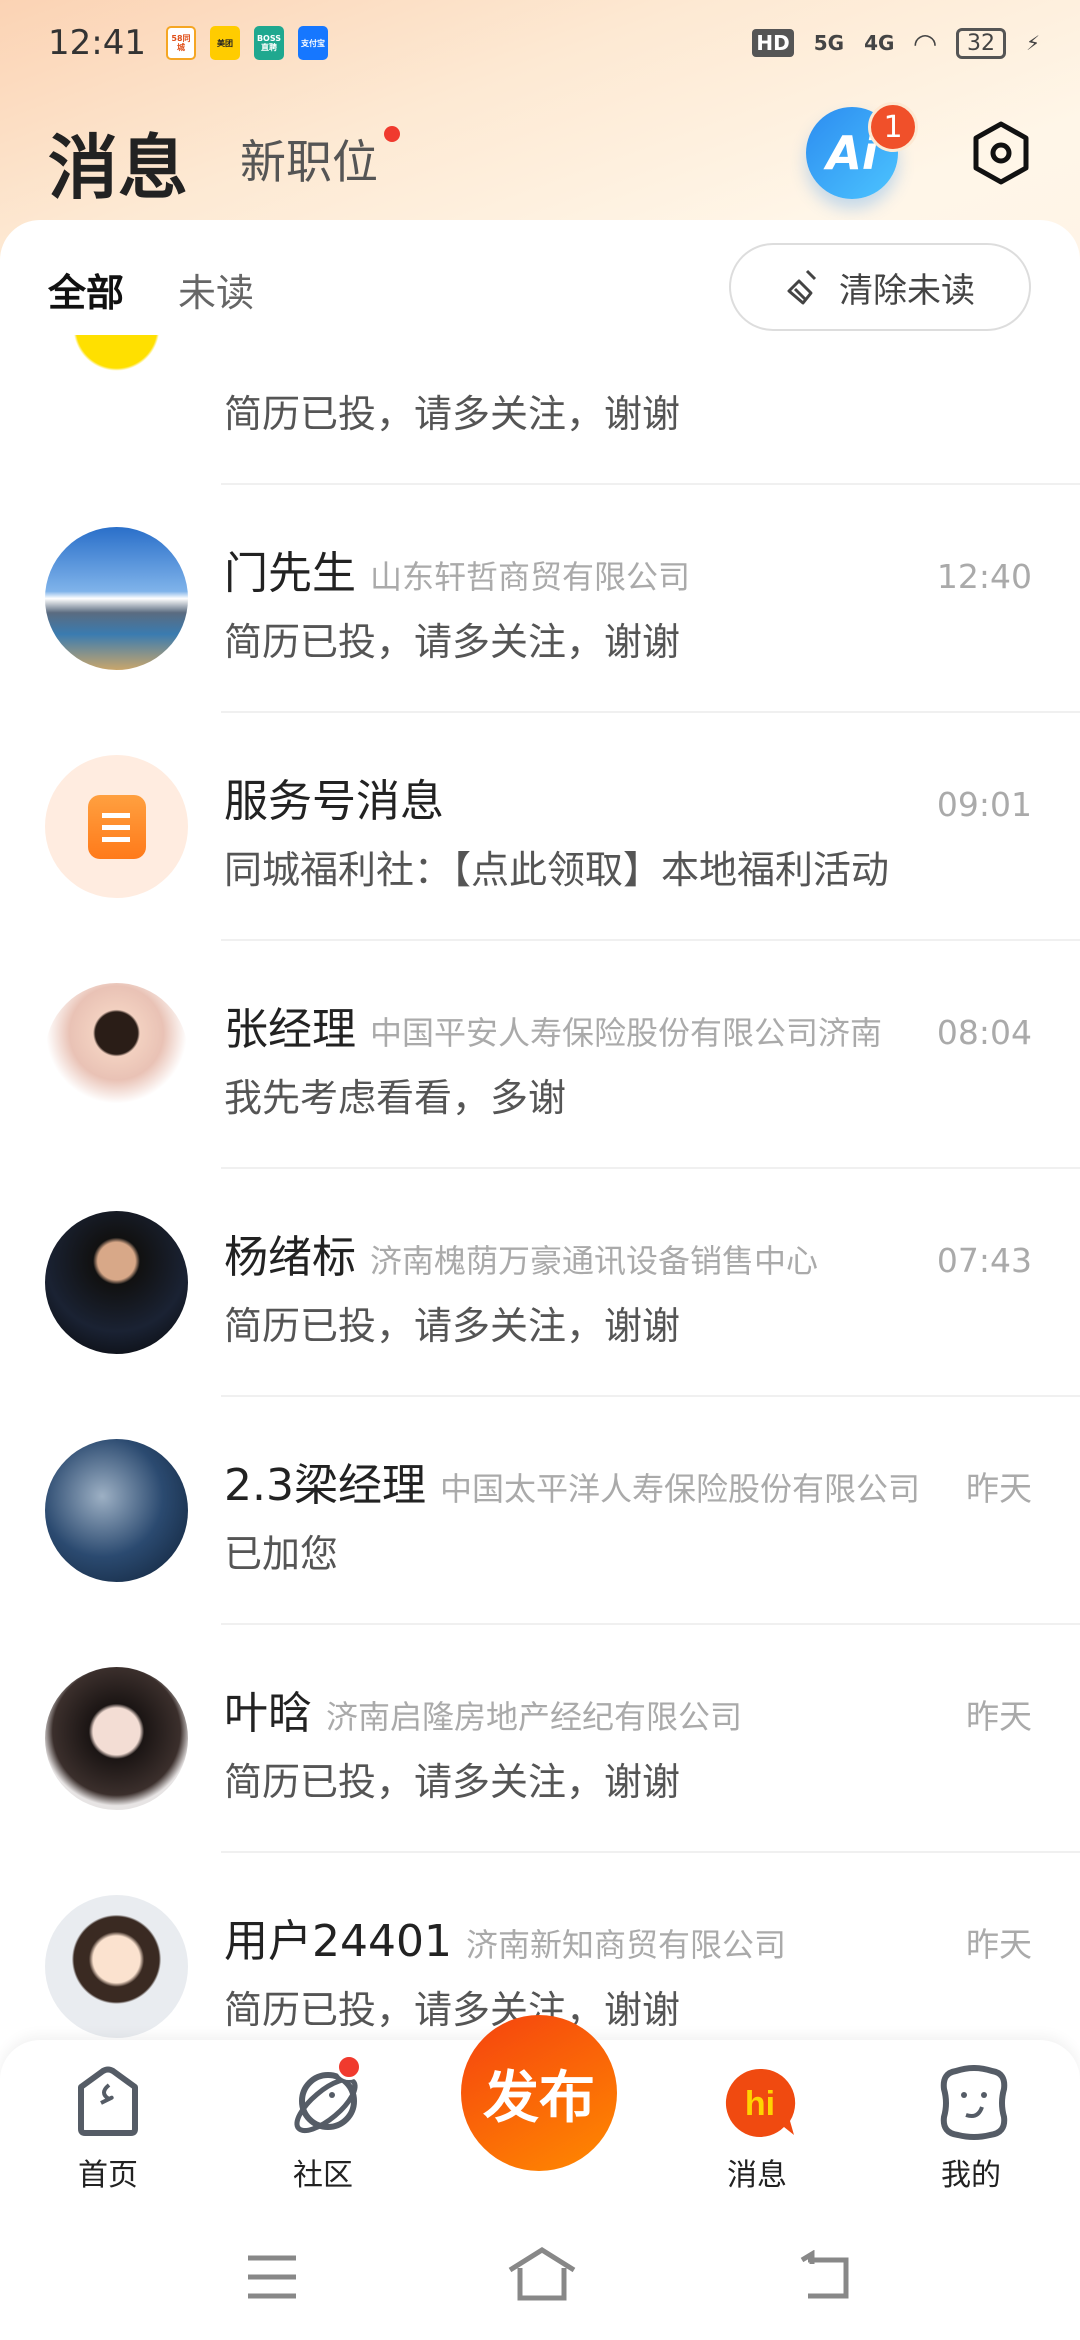 The image size is (1080, 2340). Describe the element at coordinates (118, 168) in the screenshot. I see `page-title: 消息` at that location.